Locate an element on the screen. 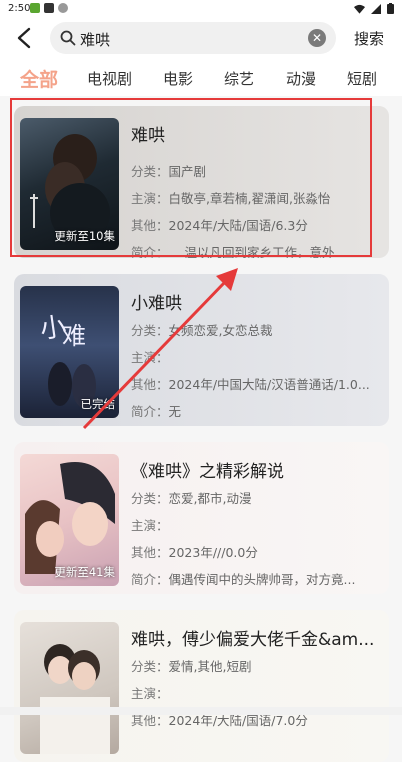 The height and width of the screenshot is (762, 402). poster-image is located at coordinates (69, 688).